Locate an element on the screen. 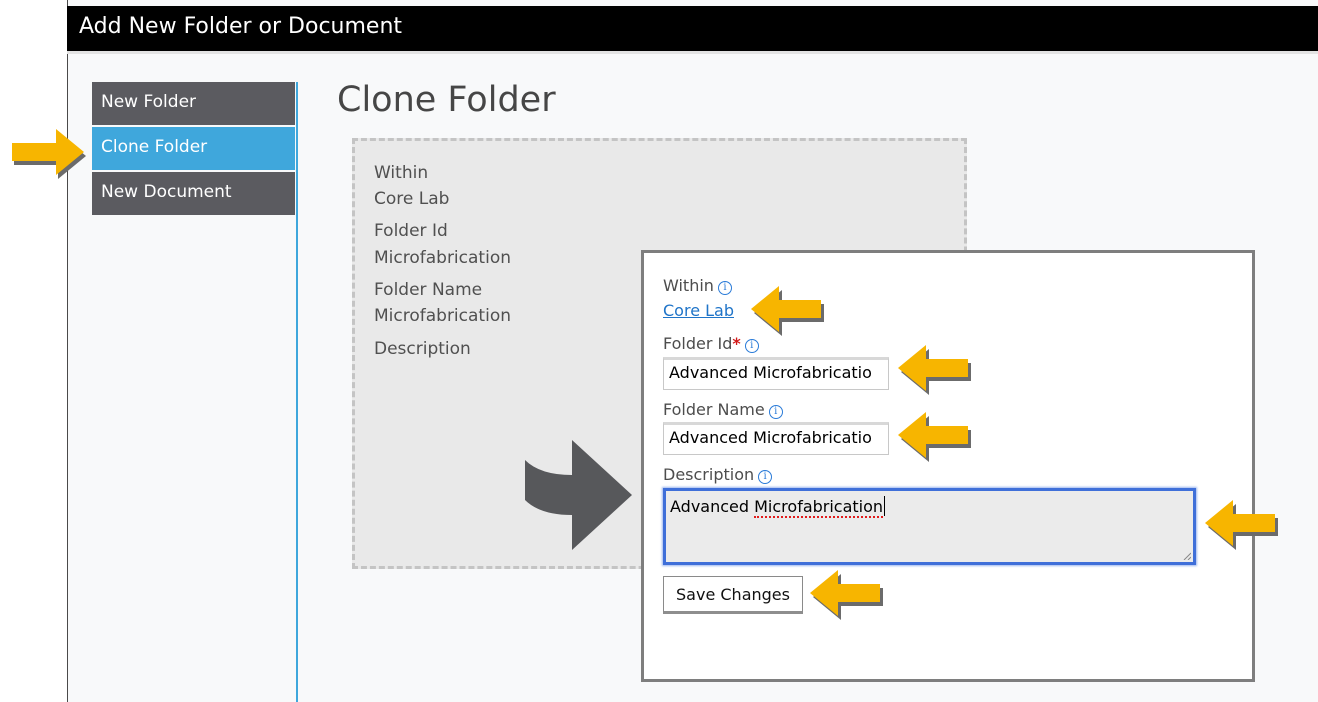 The height and width of the screenshot is (702, 1318). folder-id-label-text: Folder Id is located at coordinates (698, 343).